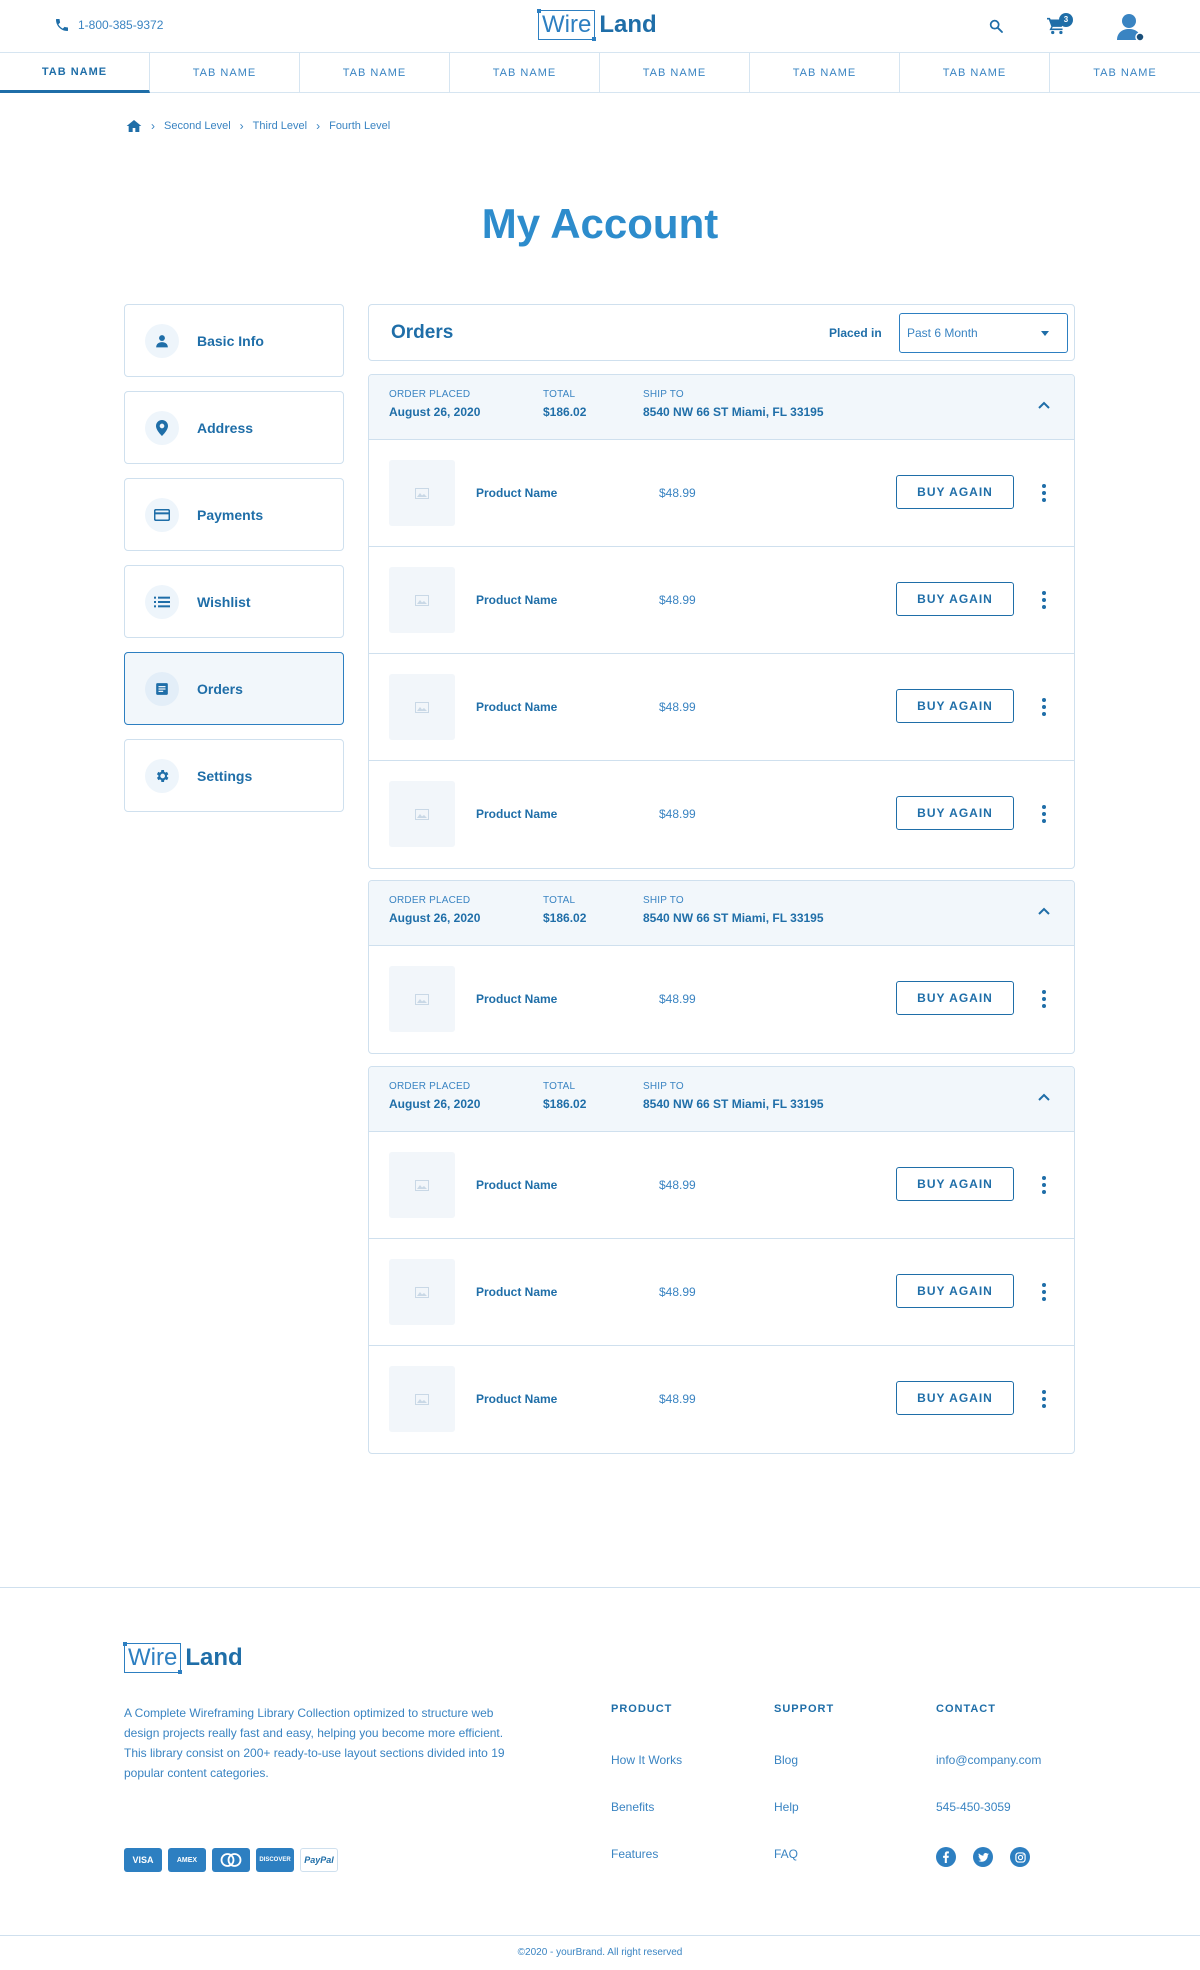 This screenshot has width=1200, height=1970. I want to click on sidebar-item-label: Wishlist, so click(224, 601).